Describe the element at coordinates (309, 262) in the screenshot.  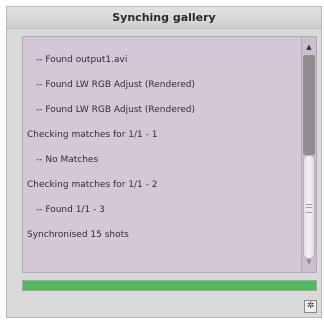
I see `scroll-down-arrow-icon: ▼` at that location.